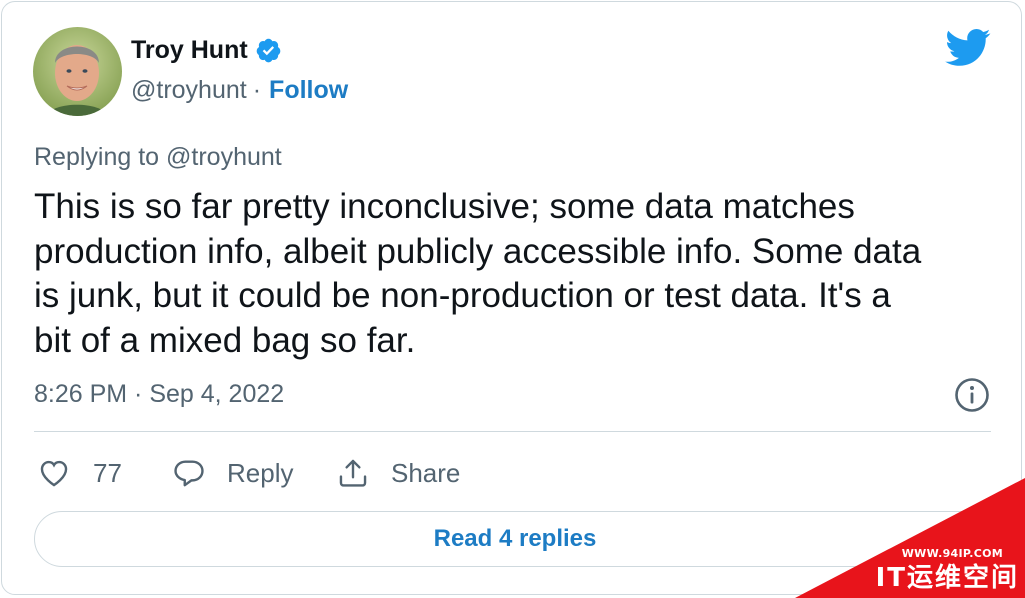 The width and height of the screenshot is (1025, 598). Describe the element at coordinates (515, 539) in the screenshot. I see `read-replies-button: Read 4 replies` at that location.